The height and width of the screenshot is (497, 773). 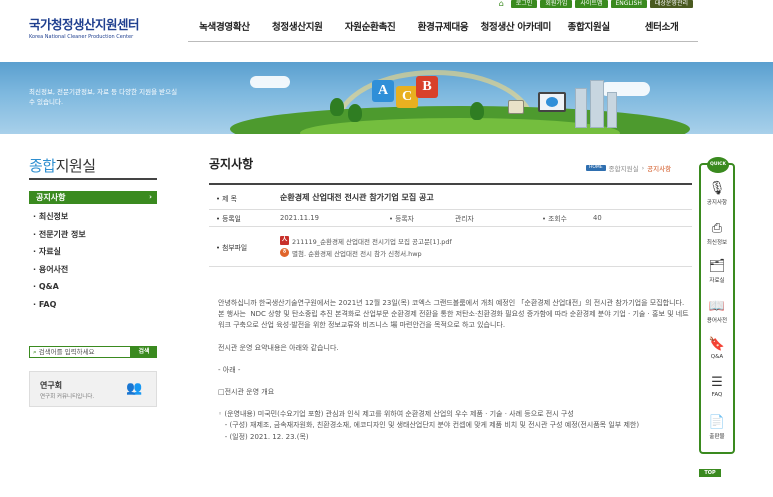 What do you see at coordinates (717, 193) in the screenshot?
I see `quick-item-notice: 🎙 공지사항` at bounding box center [717, 193].